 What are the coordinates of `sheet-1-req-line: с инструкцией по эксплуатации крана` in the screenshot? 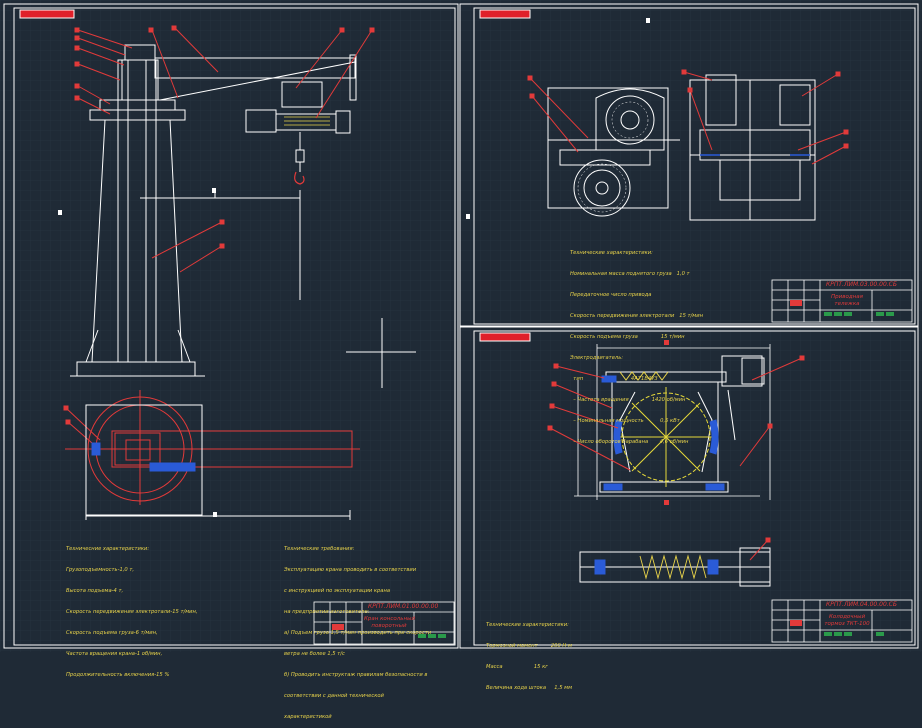 It's located at (337, 591).